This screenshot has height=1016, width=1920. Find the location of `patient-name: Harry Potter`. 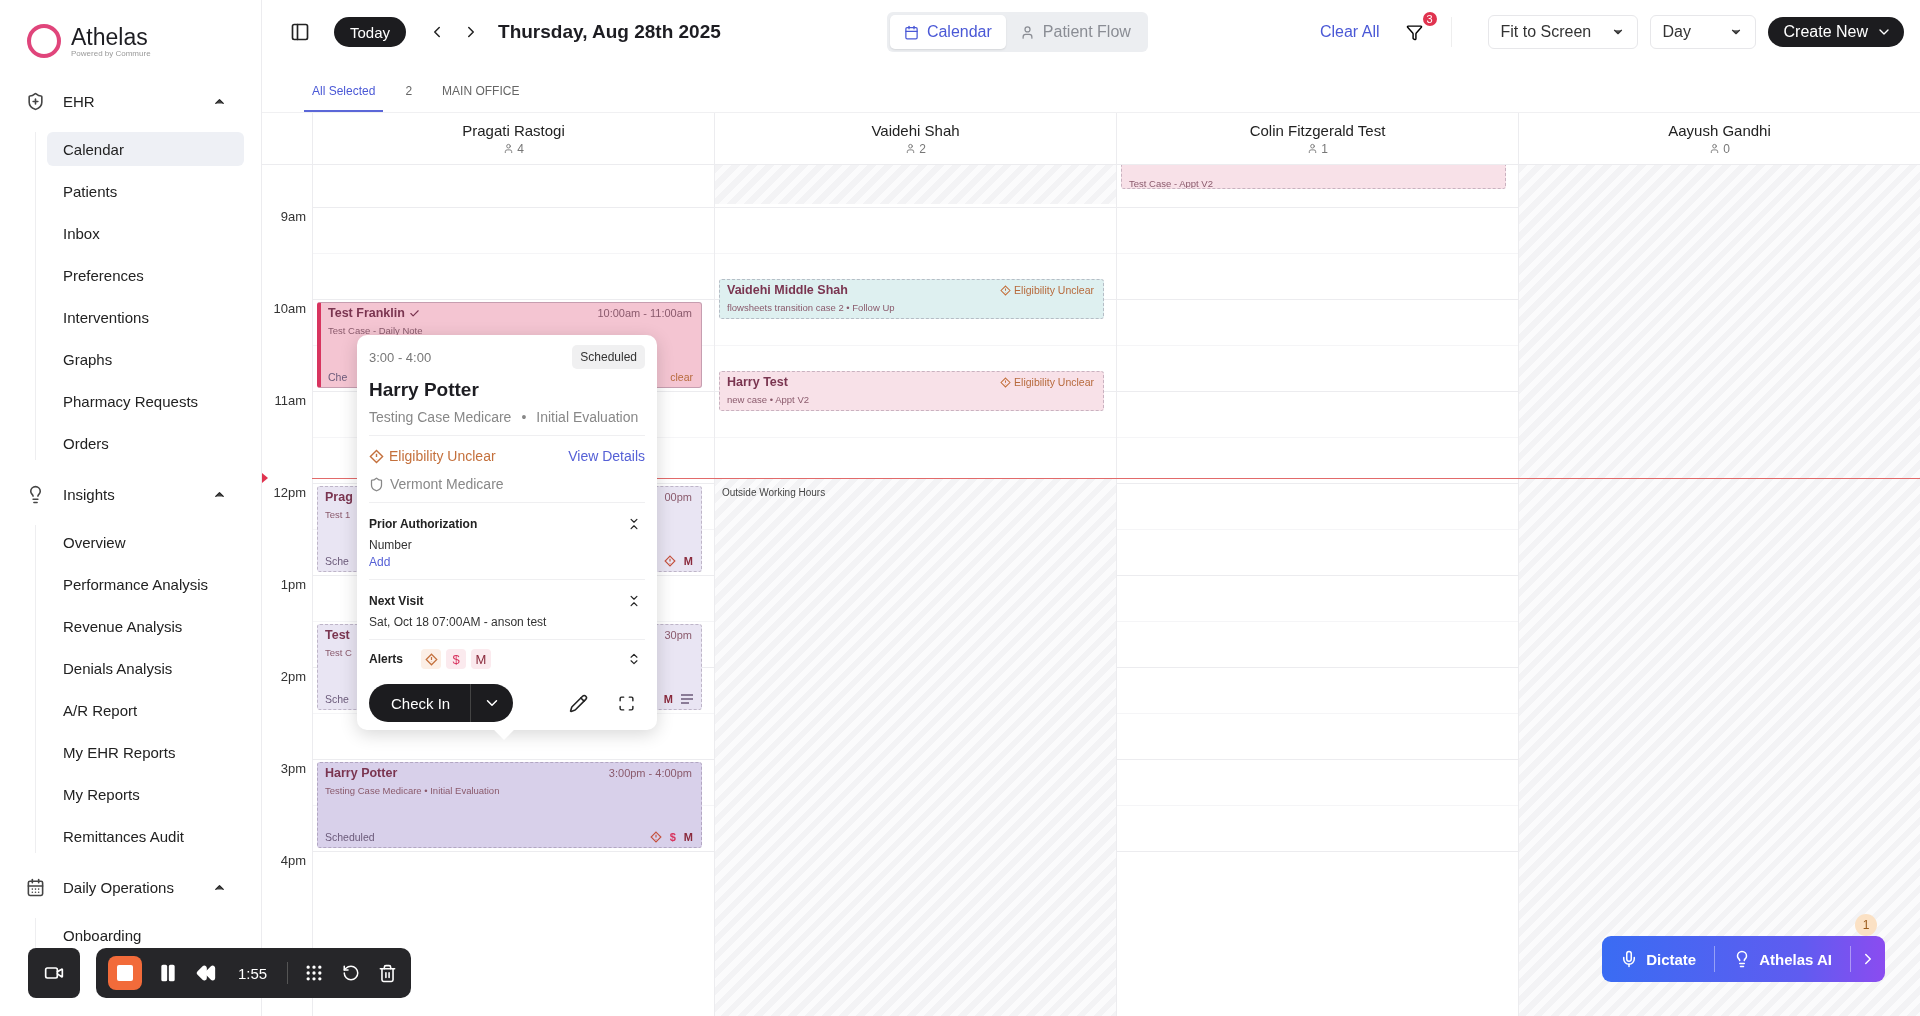

patient-name: Harry Potter is located at coordinates (424, 390).